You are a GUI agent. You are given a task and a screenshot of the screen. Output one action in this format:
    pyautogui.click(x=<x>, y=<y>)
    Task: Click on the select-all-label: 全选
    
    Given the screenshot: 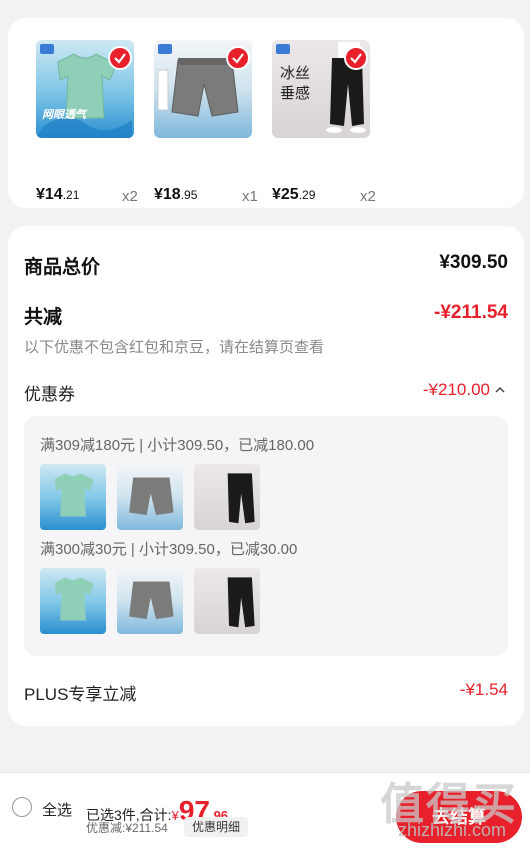 What is the action you would take?
    pyautogui.click(x=57, y=809)
    